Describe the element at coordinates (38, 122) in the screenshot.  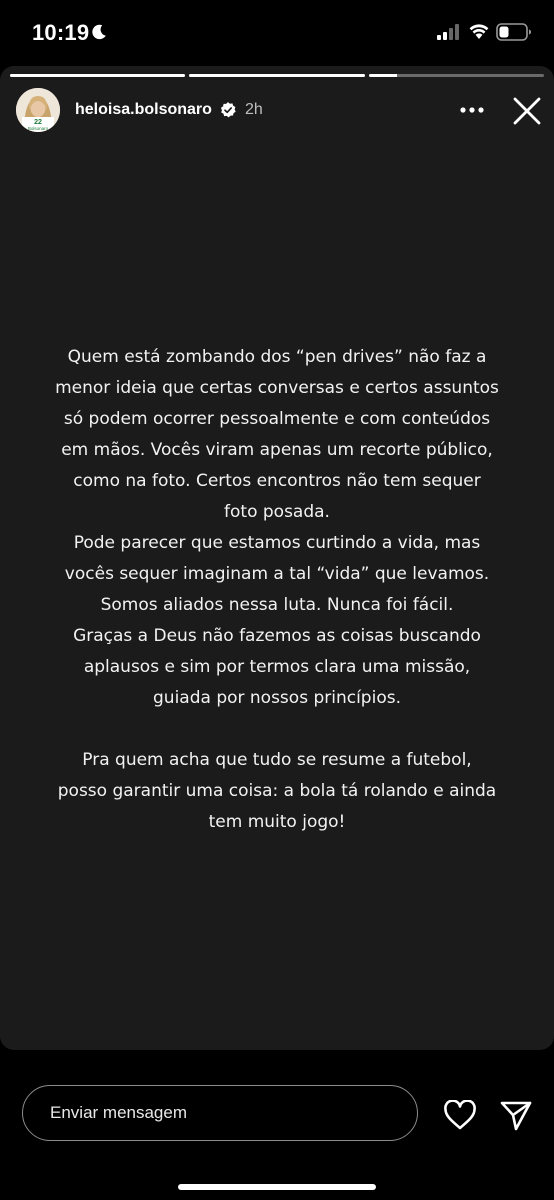
I see `avatar-badge-text: 22` at that location.